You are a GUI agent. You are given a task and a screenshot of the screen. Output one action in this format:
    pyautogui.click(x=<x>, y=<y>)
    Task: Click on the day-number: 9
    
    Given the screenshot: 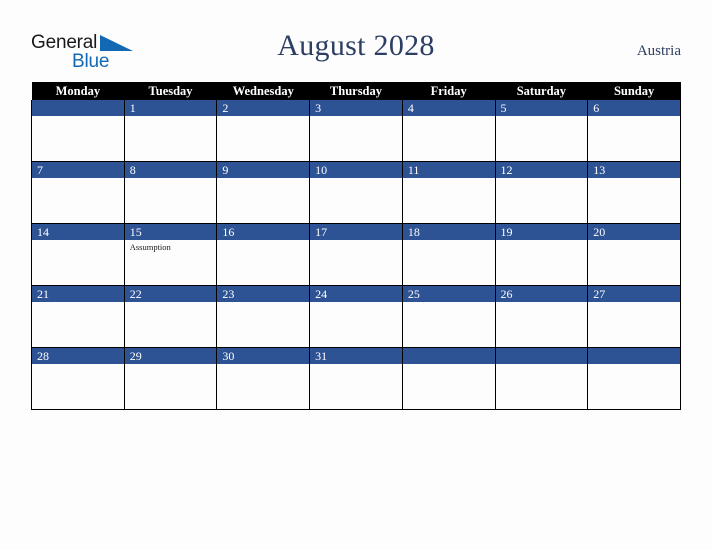 What is the action you would take?
    pyautogui.click(x=263, y=170)
    